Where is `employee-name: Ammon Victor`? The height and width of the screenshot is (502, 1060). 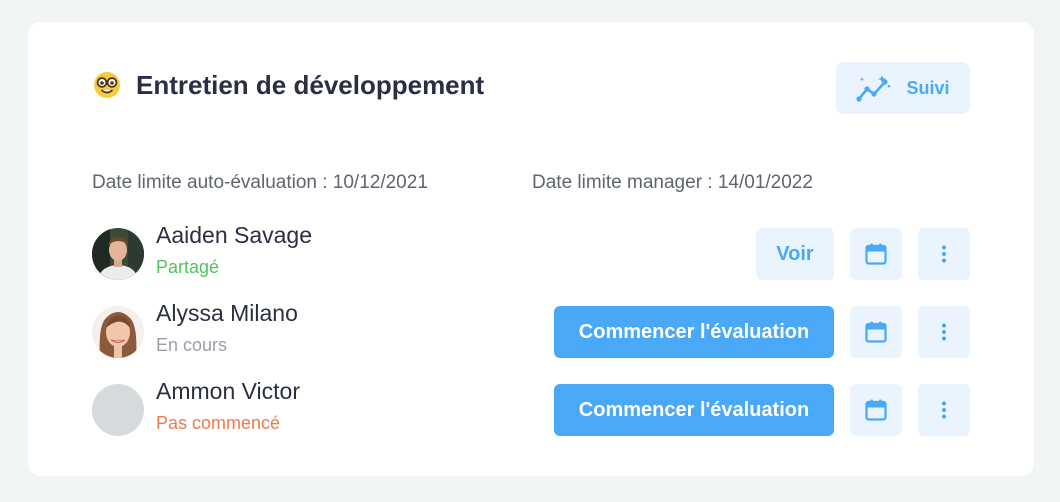 employee-name: Ammon Victor is located at coordinates (228, 391).